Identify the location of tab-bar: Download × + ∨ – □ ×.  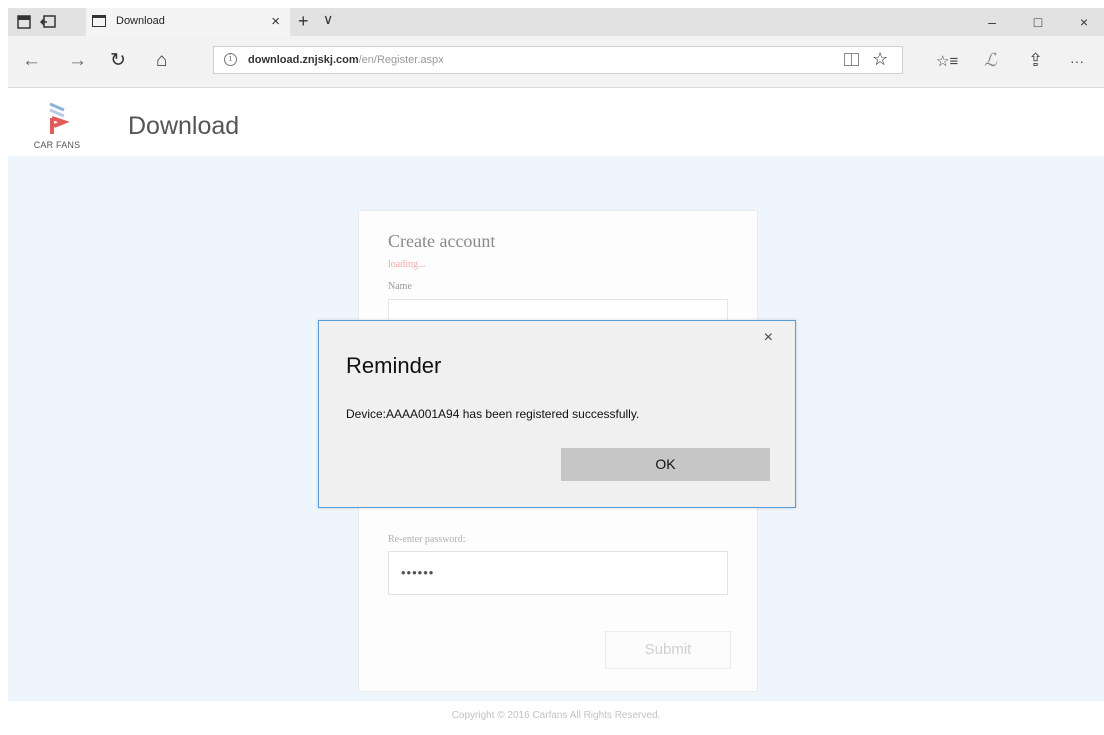
(556, 22).